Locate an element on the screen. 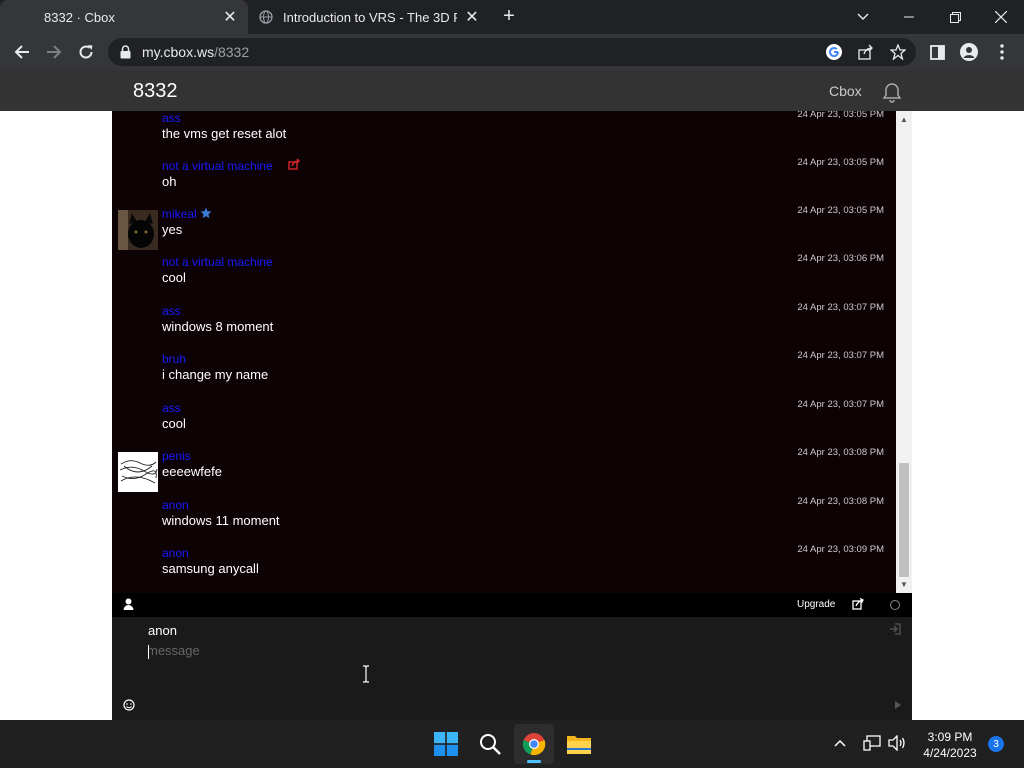 This screenshot has height=768, width=1024. restore-button is located at coordinates (955, 17).